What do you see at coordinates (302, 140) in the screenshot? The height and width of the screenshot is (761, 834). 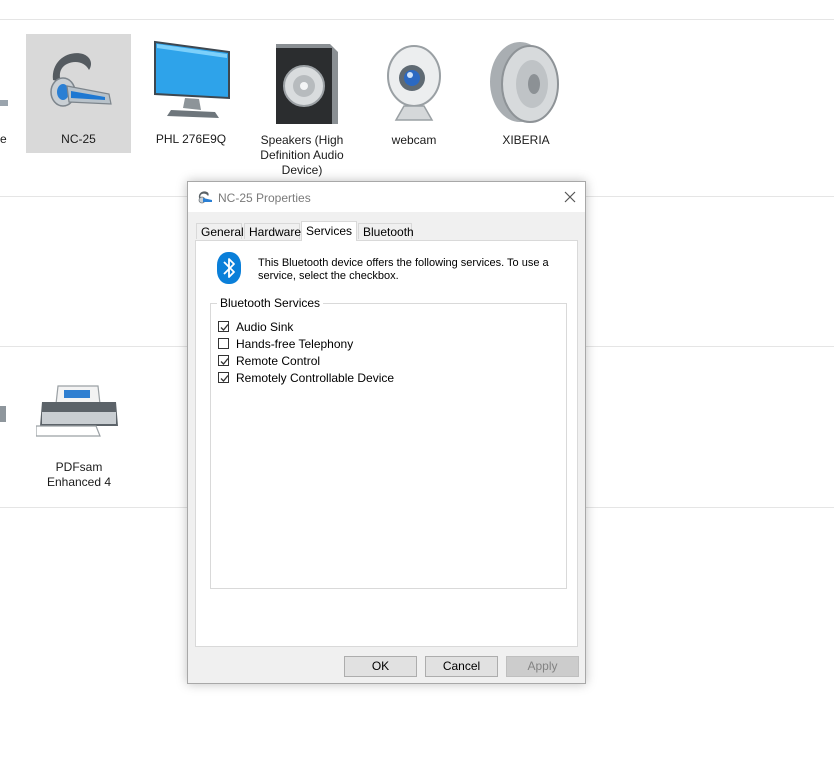 I see `device-label-line: Speakers (High` at bounding box center [302, 140].